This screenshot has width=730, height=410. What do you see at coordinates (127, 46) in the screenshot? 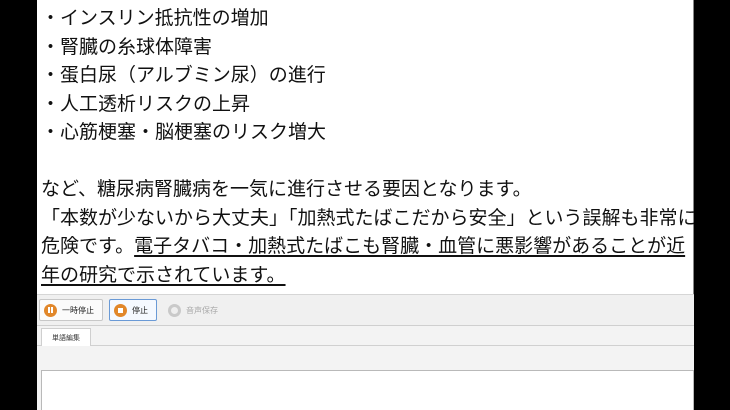
I see `bullet-item: ・腎臓の糸球体障害` at bounding box center [127, 46].